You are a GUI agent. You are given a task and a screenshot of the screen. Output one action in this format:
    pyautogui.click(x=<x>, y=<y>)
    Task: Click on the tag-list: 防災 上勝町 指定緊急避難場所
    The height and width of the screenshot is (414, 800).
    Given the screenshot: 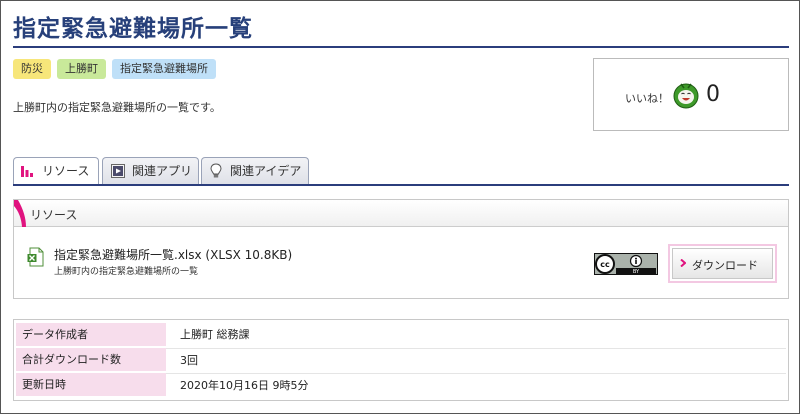 What is the action you would take?
    pyautogui.click(x=114, y=69)
    